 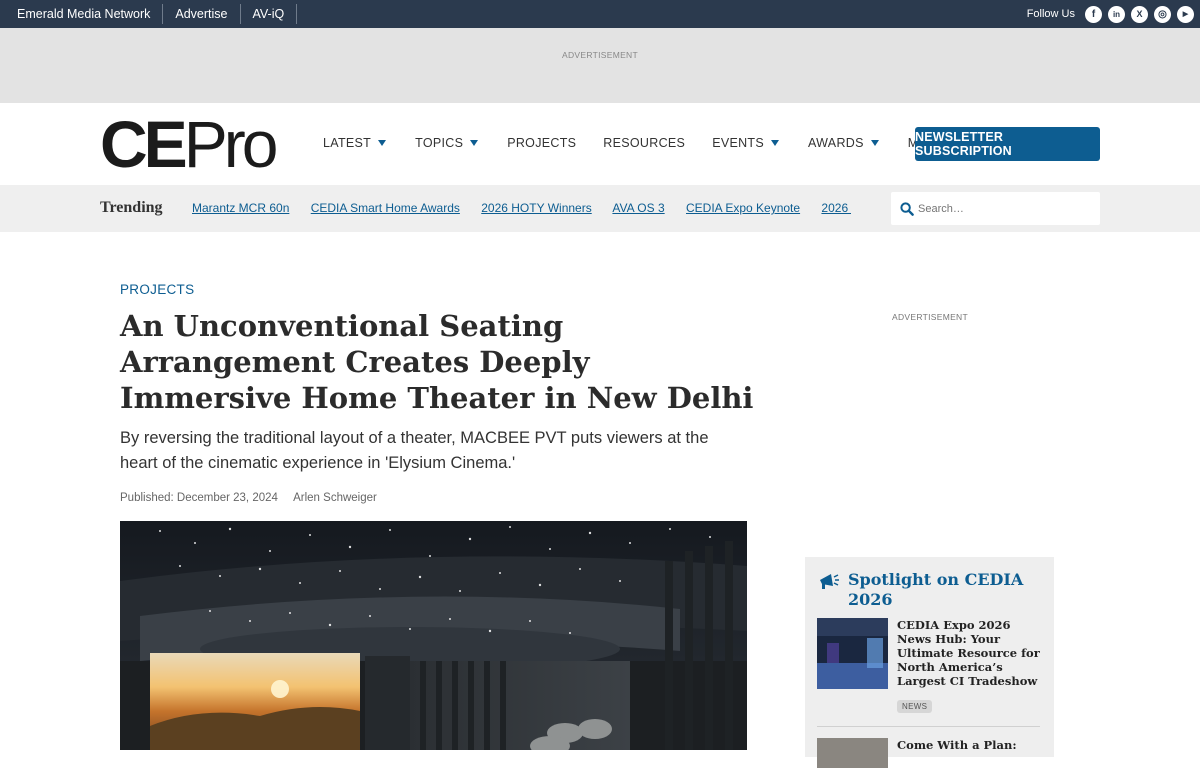 I want to click on nav-label: PROJECTS, so click(x=542, y=143).